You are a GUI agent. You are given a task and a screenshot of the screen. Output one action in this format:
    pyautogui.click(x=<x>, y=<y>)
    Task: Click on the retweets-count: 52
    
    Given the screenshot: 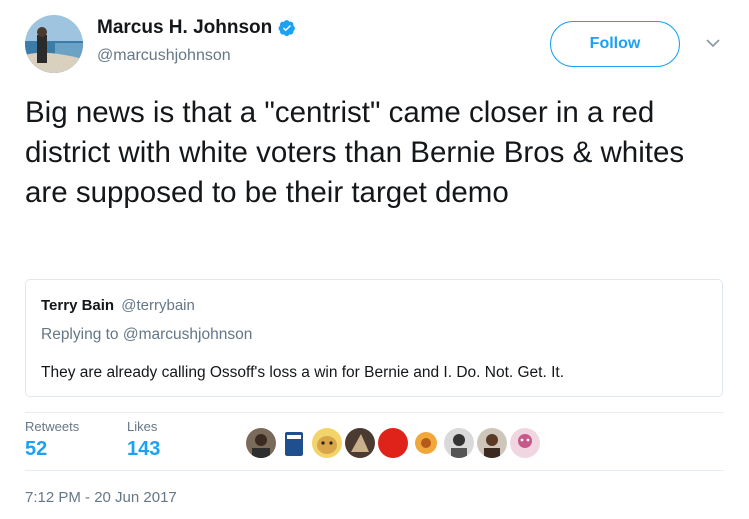 What is the action you would take?
    pyautogui.click(x=36, y=449)
    